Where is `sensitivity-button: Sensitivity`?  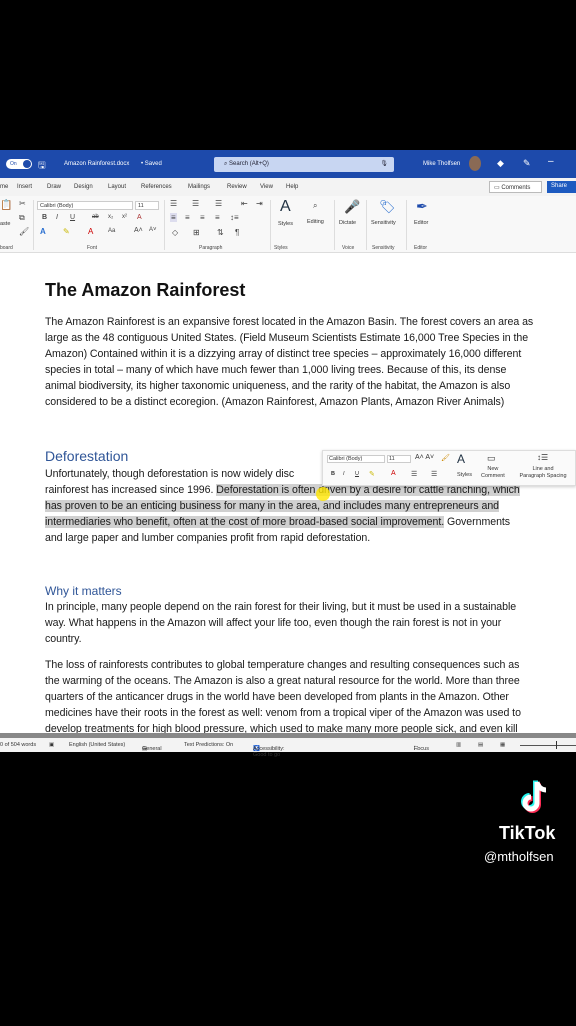 sensitivity-button: Sensitivity is located at coordinates (383, 223).